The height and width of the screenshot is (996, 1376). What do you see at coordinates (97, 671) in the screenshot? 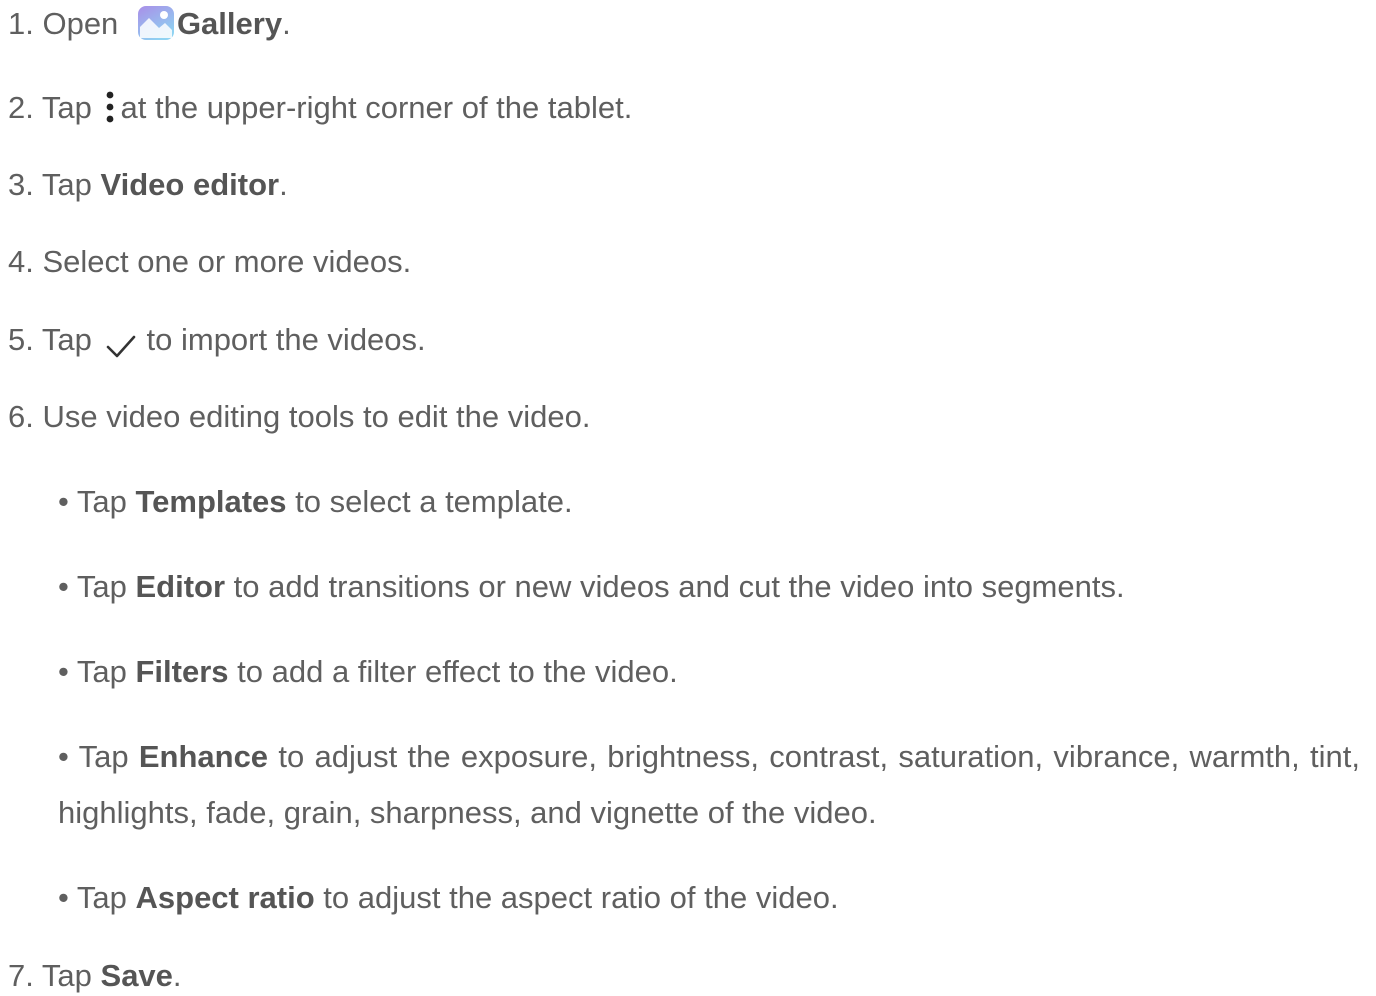
I see `bullet-filters-prefix: • Tap` at bounding box center [97, 671].